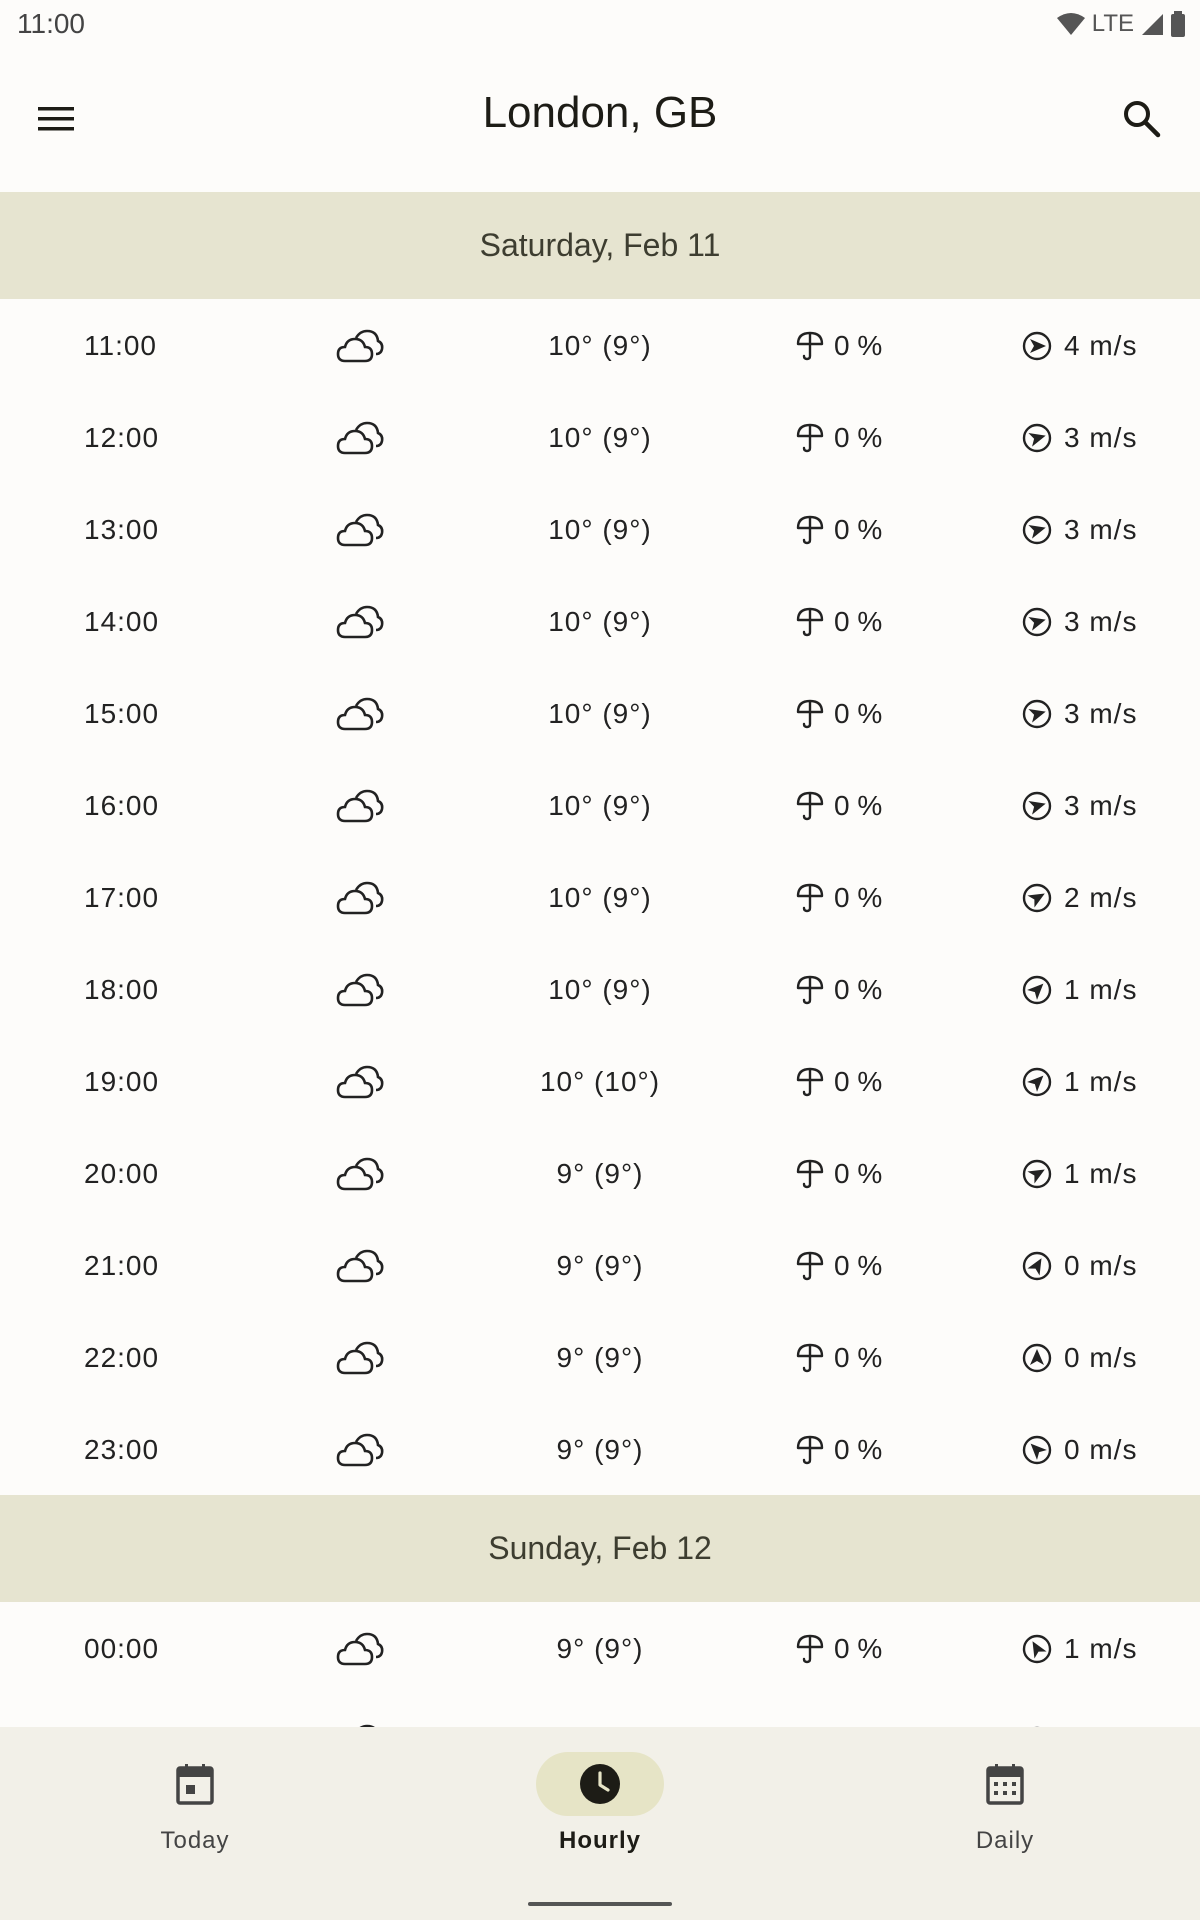 This screenshot has width=1200, height=1920. What do you see at coordinates (120, 345) in the screenshot?
I see `hour-time: 11:00` at bounding box center [120, 345].